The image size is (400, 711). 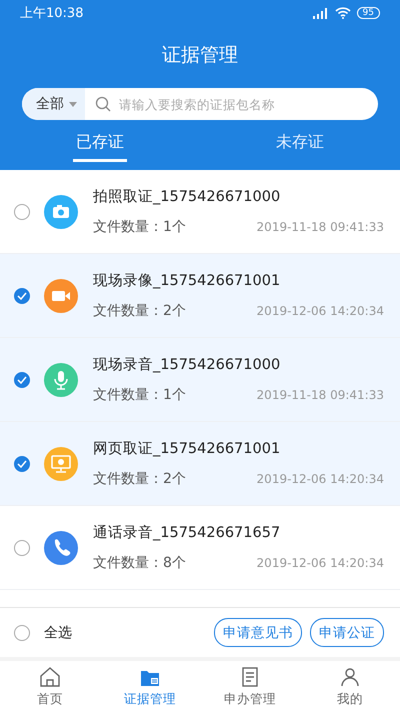 I want to click on evidence-row: 现场录像_1575426671001 文件数量：2个 2019-12-06 14:20:34, so click(x=200, y=296).